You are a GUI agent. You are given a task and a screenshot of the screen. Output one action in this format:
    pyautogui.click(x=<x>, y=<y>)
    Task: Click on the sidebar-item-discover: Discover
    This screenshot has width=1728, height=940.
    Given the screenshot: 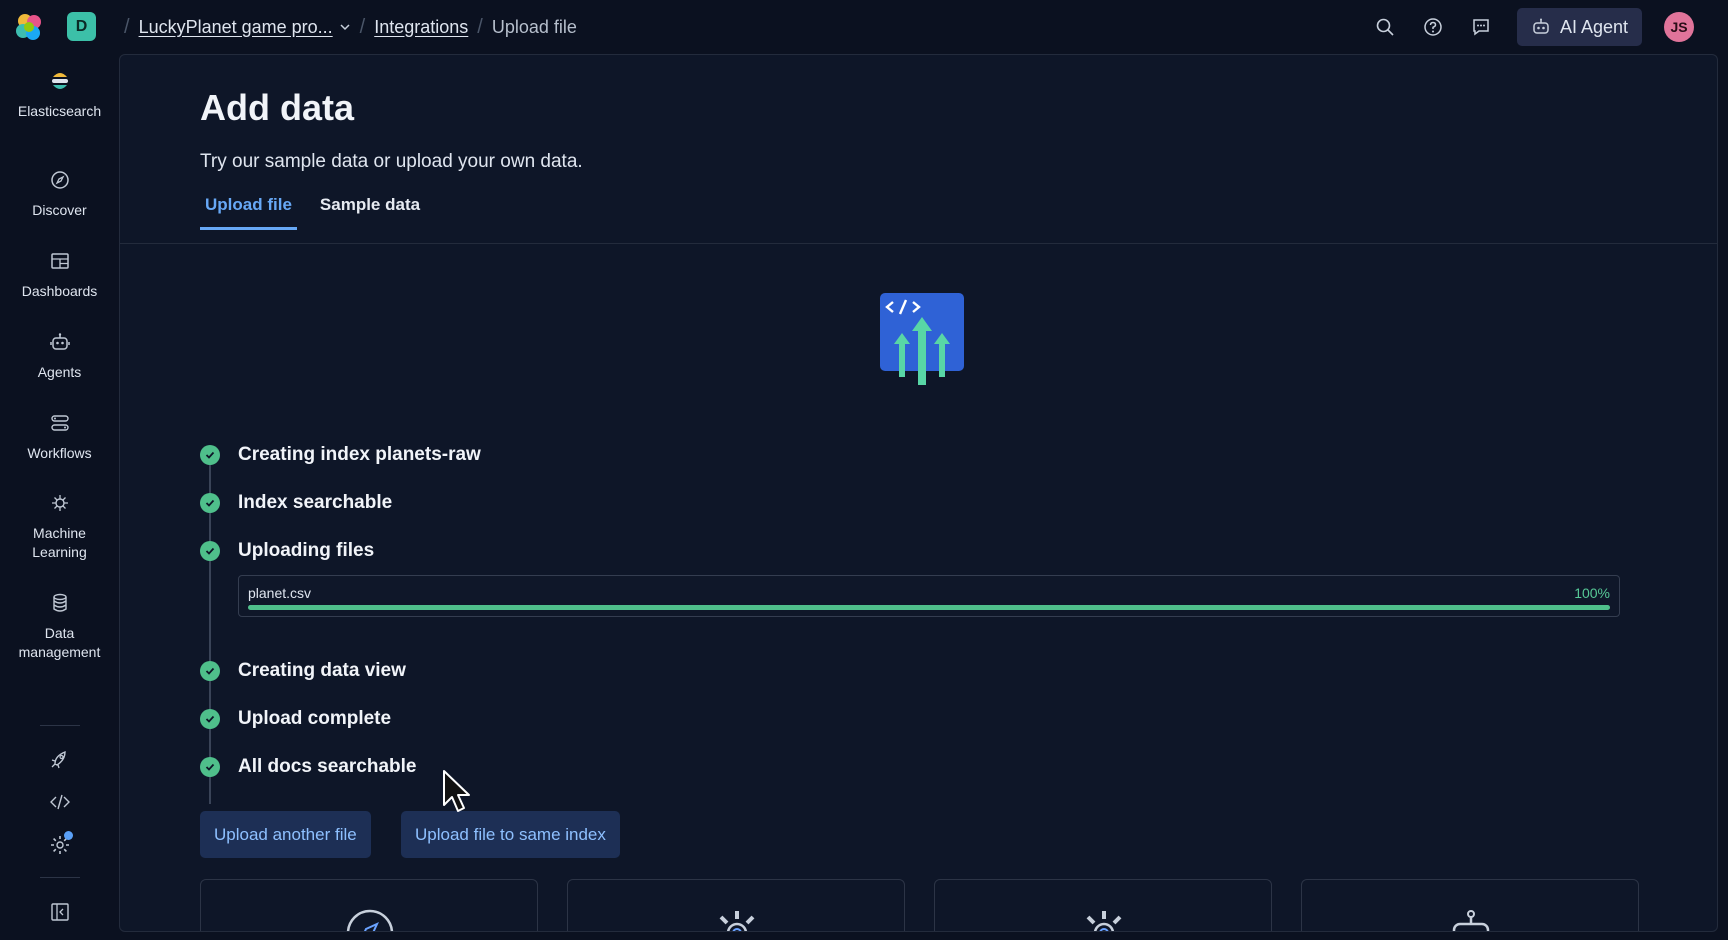 What is the action you would take?
    pyautogui.click(x=59, y=194)
    